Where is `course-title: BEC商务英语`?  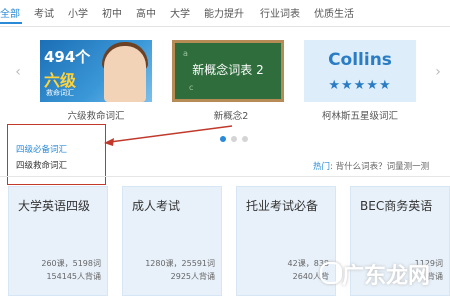 course-title: BEC商务英语 is located at coordinates (396, 206).